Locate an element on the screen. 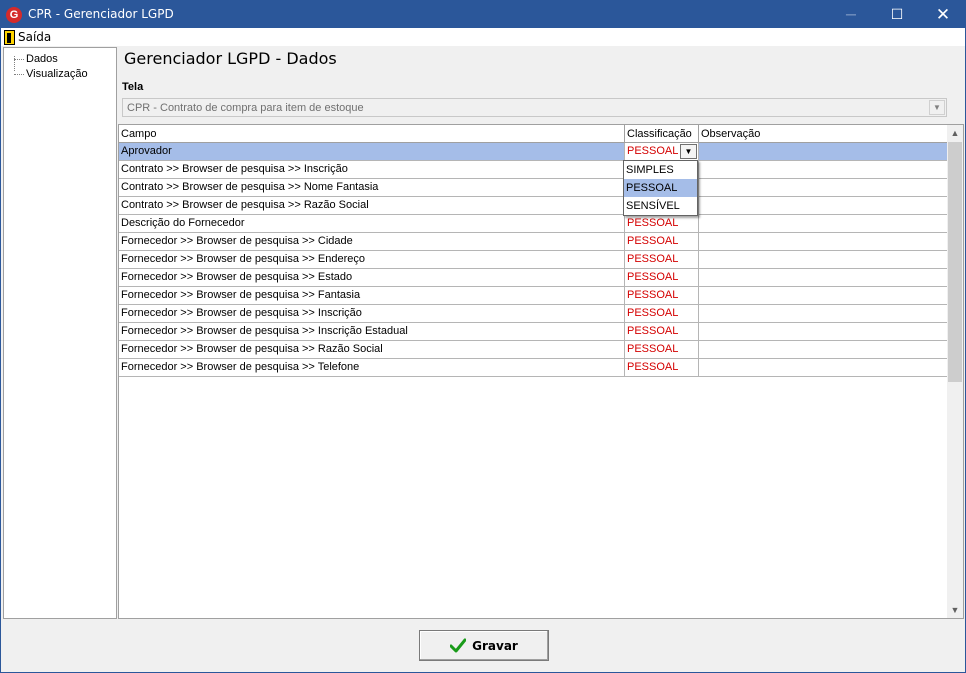 Image resolution: width=966 pixels, height=673 pixels. table-row: Aprovador PESSOAL ▼ is located at coordinates (533, 152).